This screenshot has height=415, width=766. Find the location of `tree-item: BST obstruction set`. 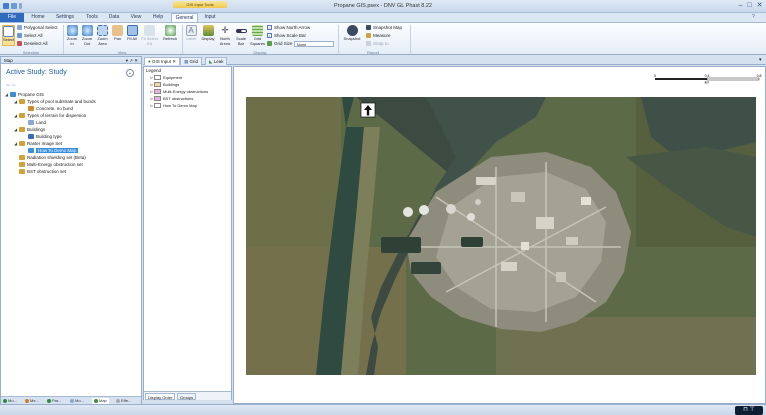

tree-item: BST obstruction set is located at coordinates (72, 172).